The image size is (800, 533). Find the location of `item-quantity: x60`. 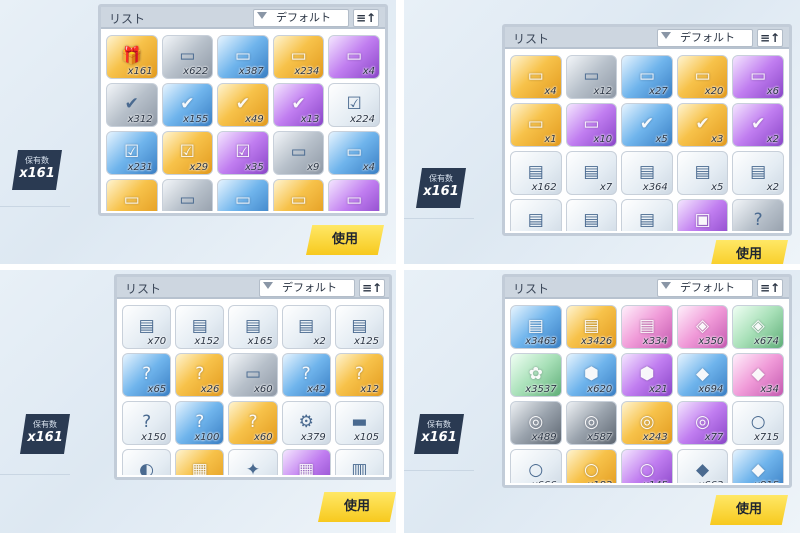

item-quantity: x60 is located at coordinates (263, 437).